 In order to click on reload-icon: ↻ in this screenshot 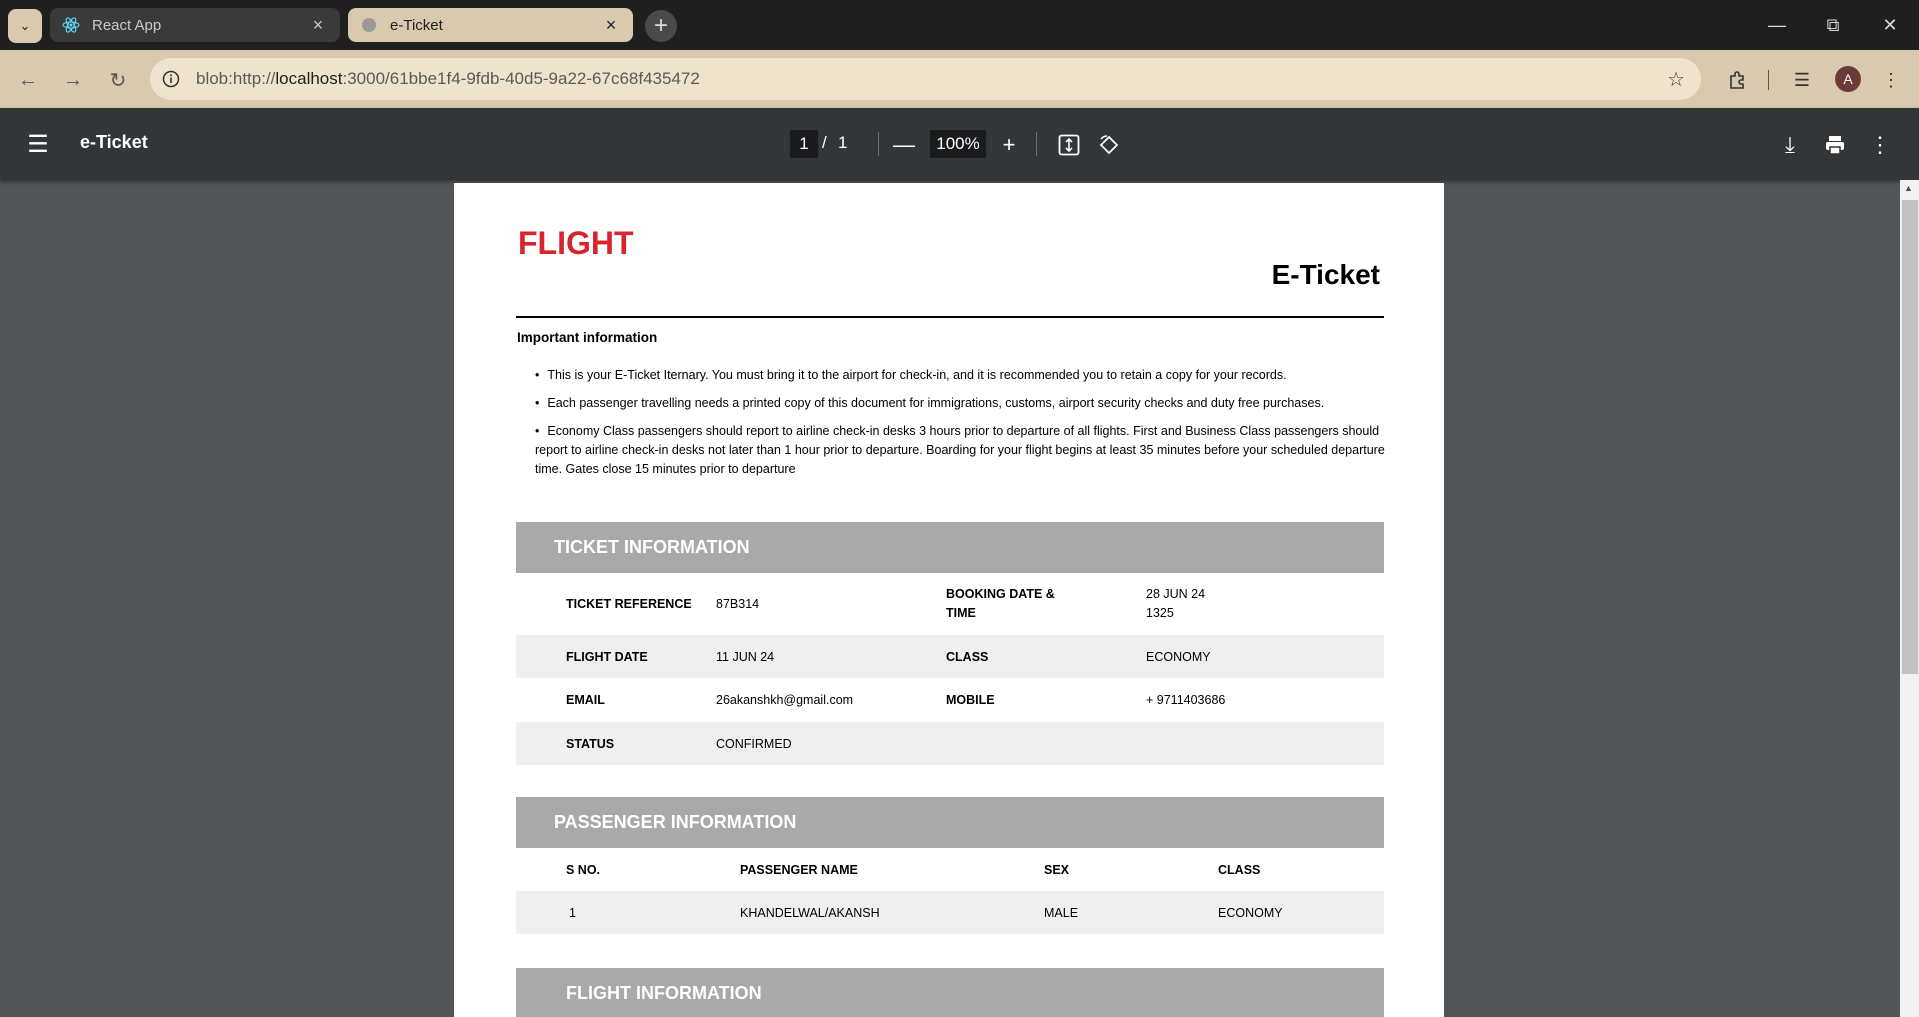, I will do `click(118, 80)`.